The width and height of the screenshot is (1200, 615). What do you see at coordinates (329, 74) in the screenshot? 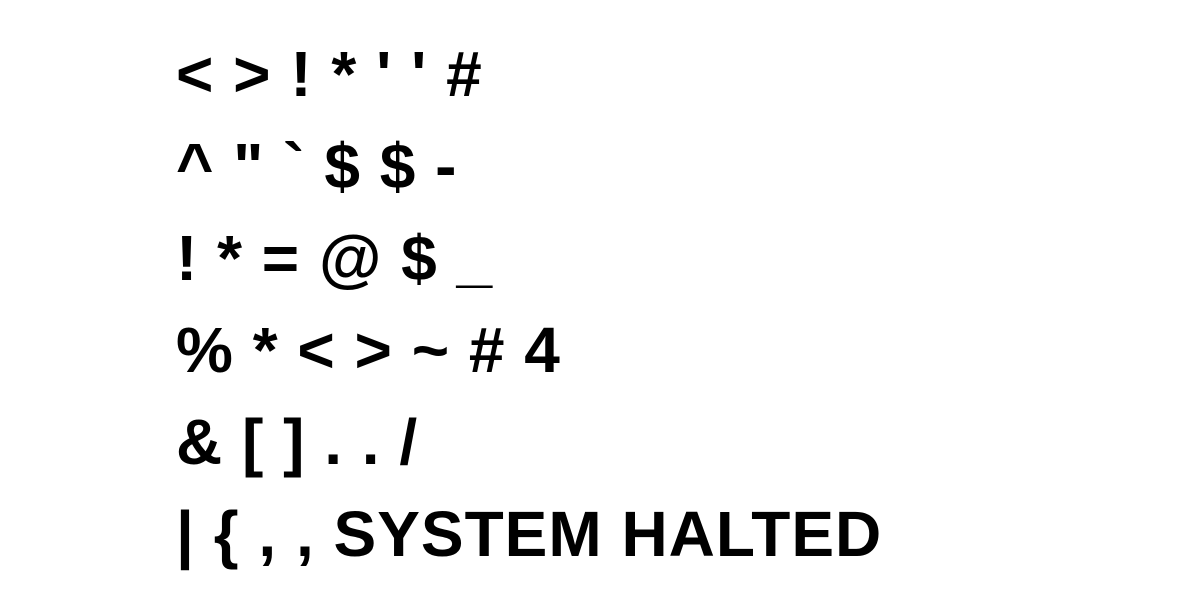
I see `symbol-line-1: < > ! * ' ' #` at bounding box center [329, 74].